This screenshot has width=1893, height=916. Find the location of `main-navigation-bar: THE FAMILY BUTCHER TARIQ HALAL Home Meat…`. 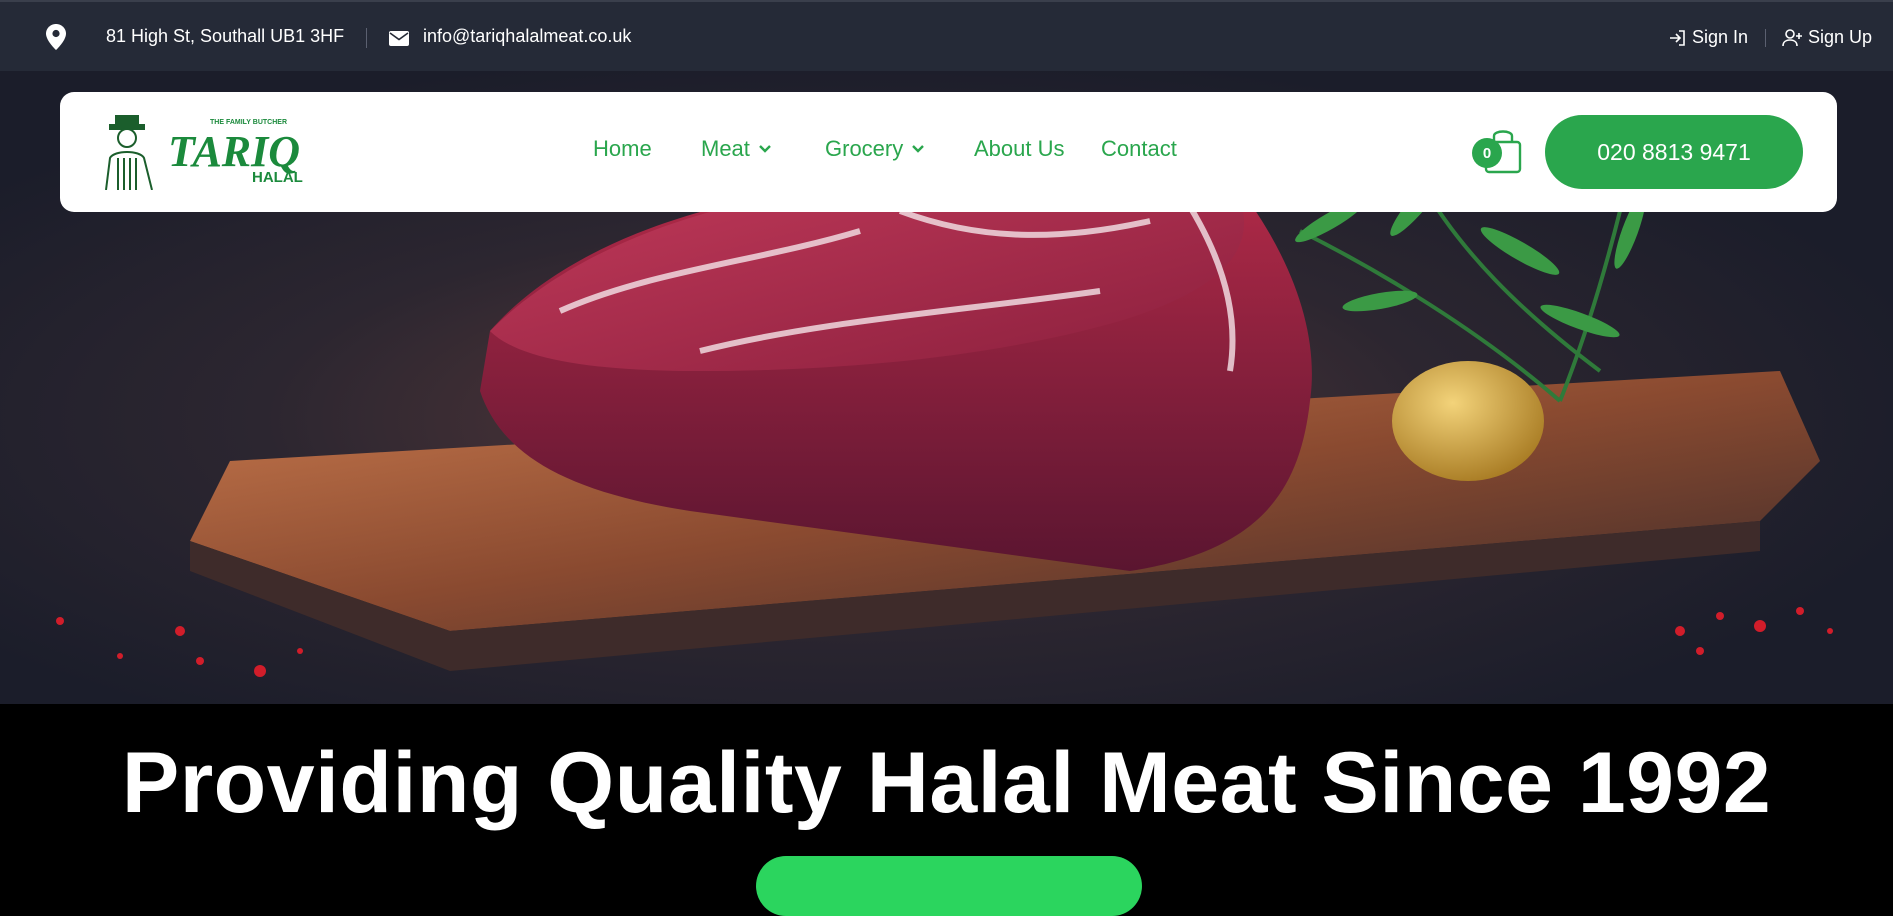

main-navigation-bar: THE FAMILY BUTCHER TARIQ HALAL Home Meat… is located at coordinates (948, 152).